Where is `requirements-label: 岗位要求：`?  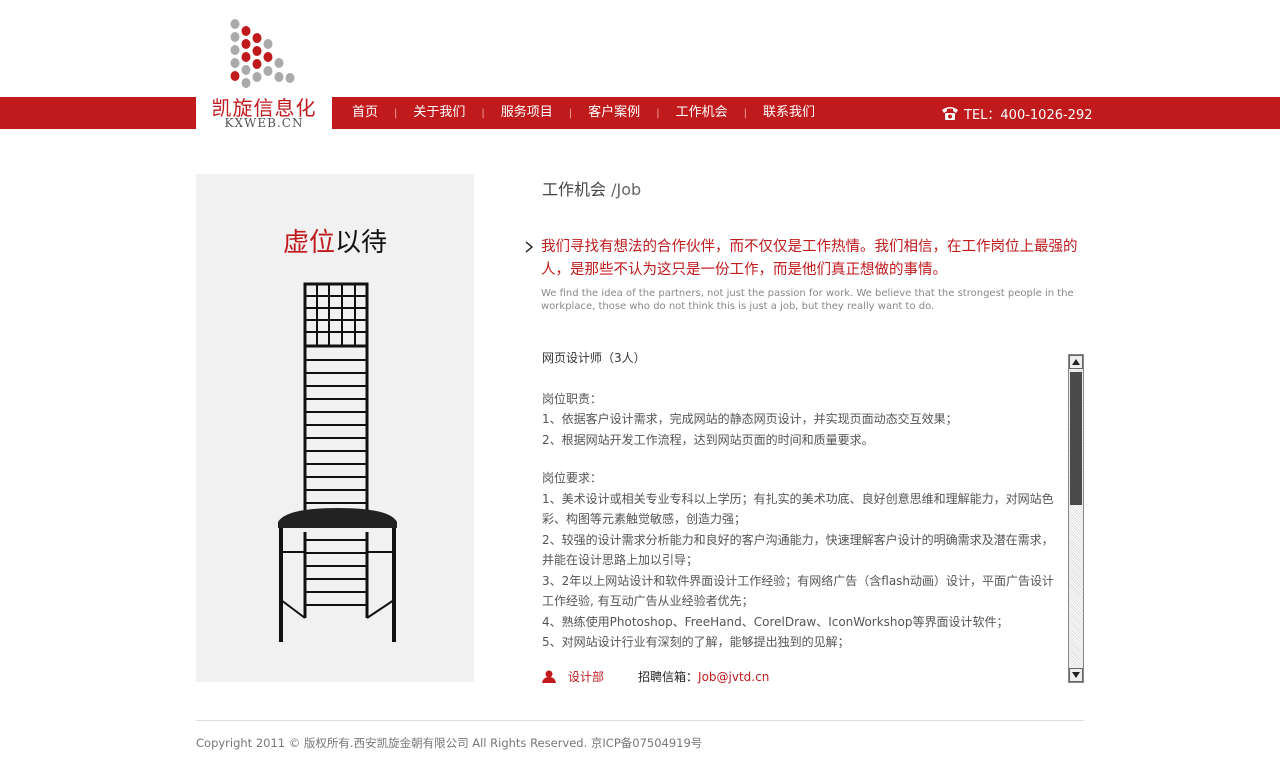
requirements-label: 岗位要求： is located at coordinates (572, 478).